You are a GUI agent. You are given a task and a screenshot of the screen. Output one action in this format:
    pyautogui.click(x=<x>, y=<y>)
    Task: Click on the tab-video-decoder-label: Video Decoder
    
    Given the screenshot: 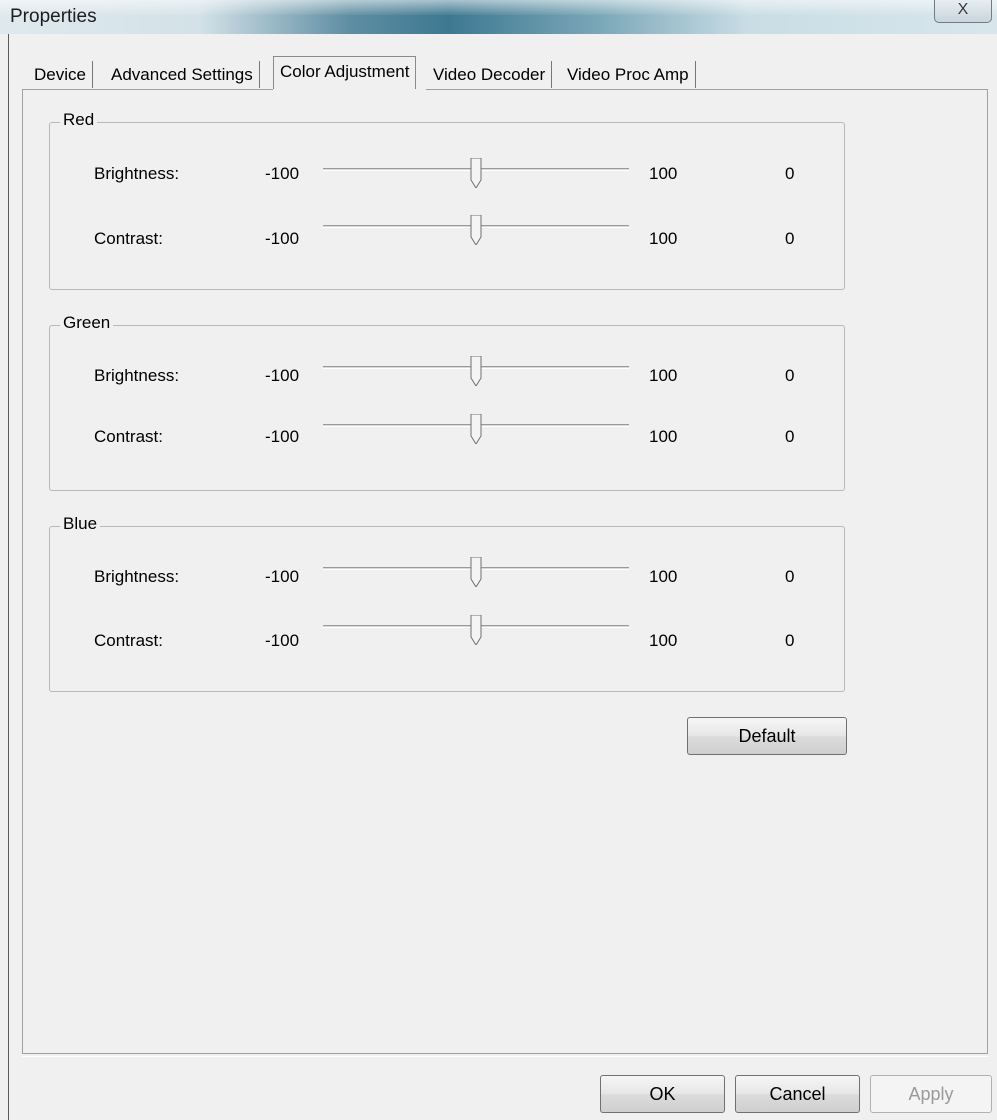 What is the action you would take?
    pyautogui.click(x=489, y=74)
    